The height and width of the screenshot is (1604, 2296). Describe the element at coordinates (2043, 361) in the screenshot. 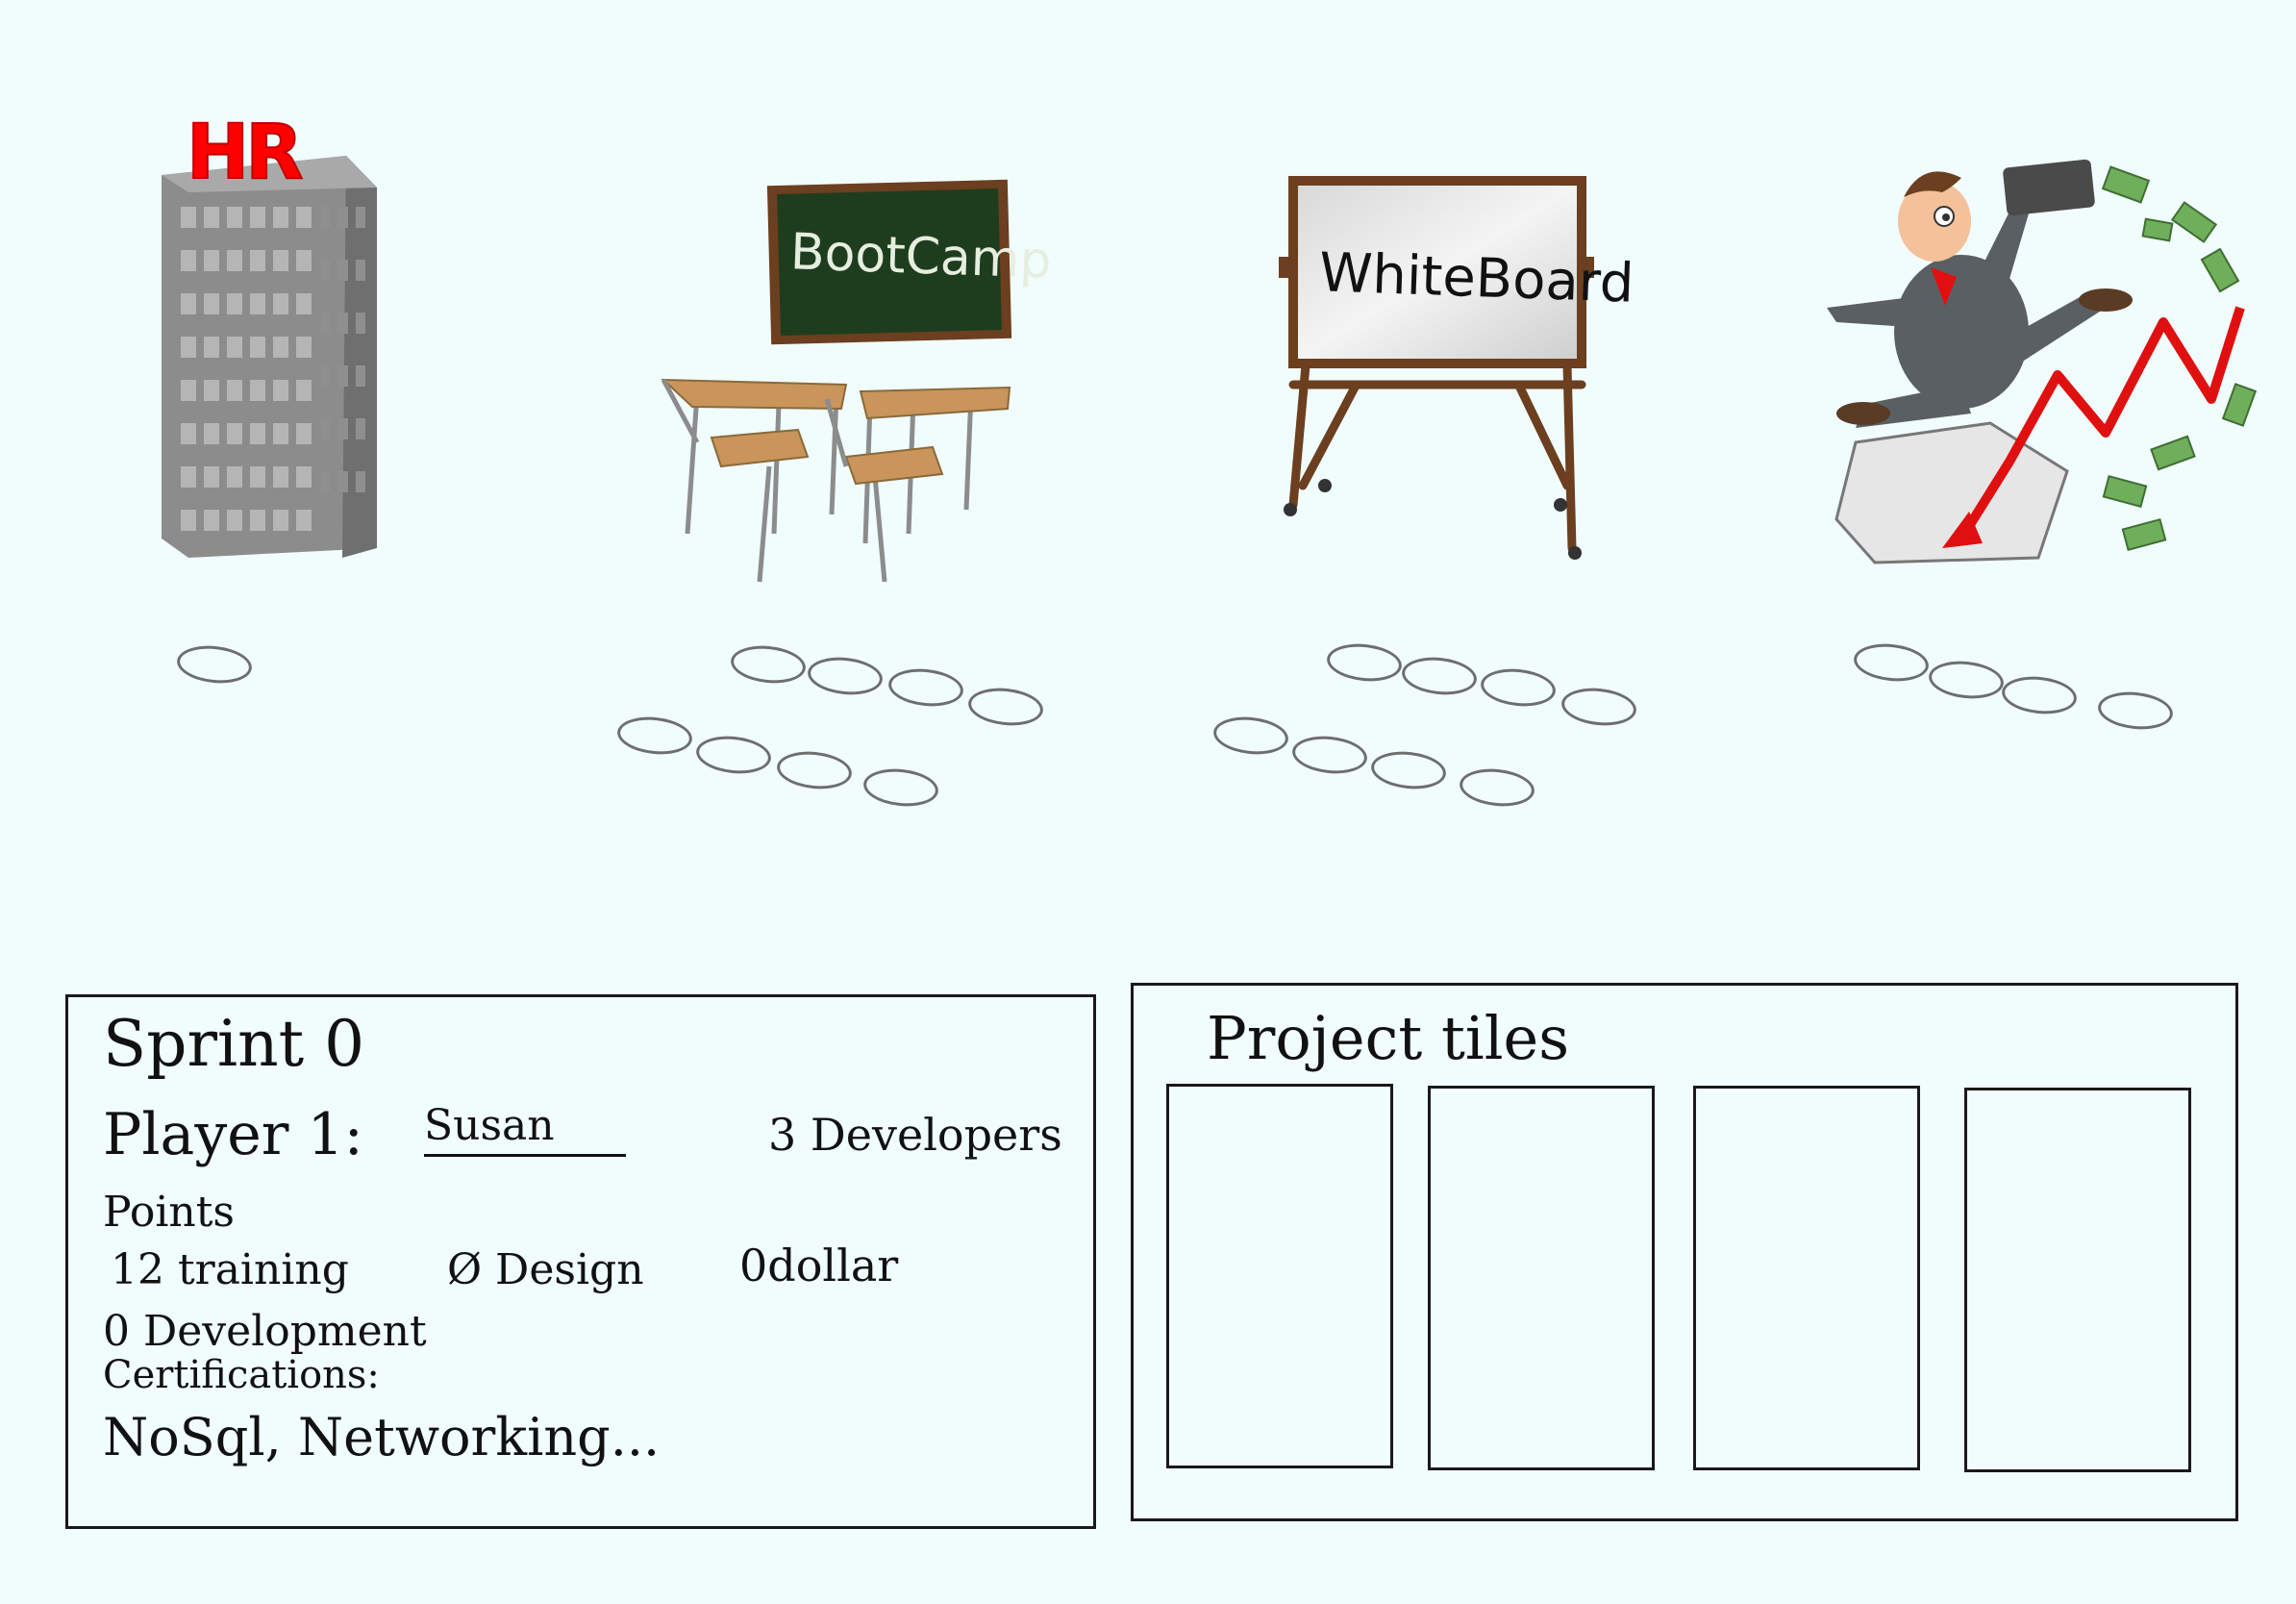

I see `market-businessman-icon` at that location.